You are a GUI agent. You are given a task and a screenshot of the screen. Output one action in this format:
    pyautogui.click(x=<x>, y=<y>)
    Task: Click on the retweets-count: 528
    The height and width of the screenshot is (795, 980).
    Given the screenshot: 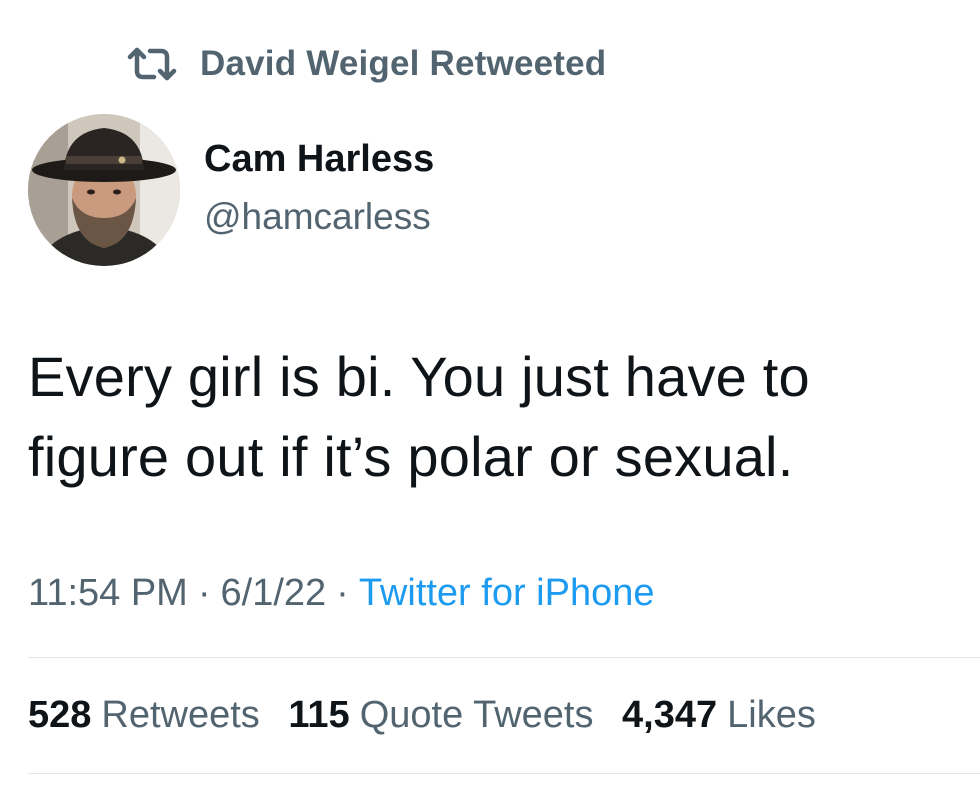 What is the action you would take?
    pyautogui.click(x=60, y=715)
    